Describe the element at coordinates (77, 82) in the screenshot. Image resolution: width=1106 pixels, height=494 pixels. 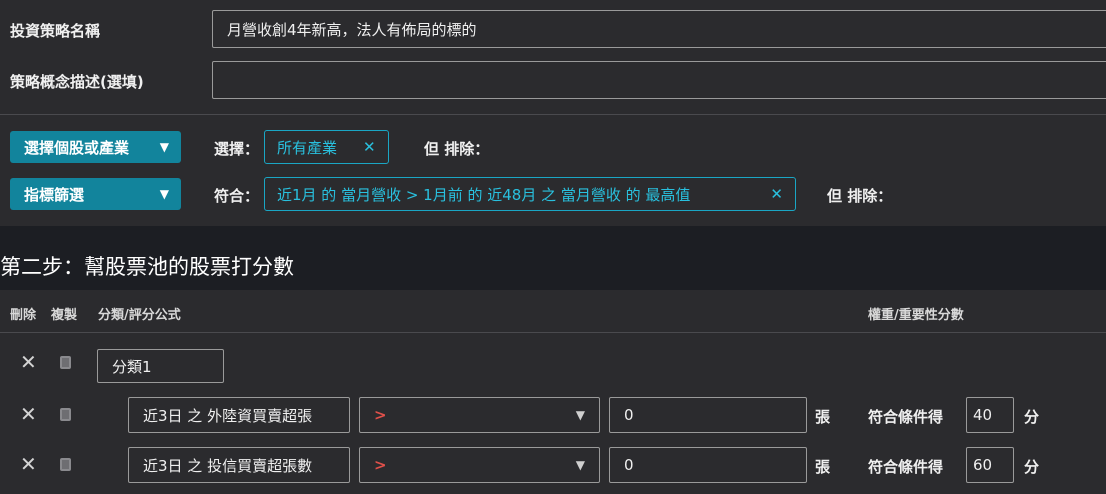
I see `strategy-desc-label: 策略概念描述(選填)` at that location.